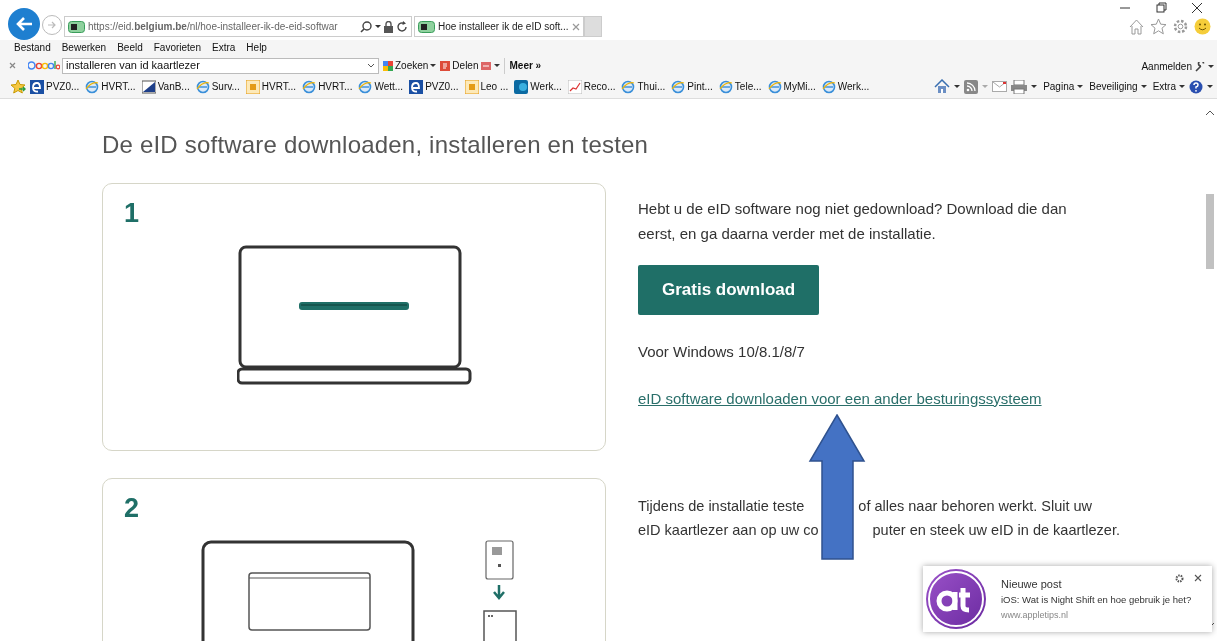 This screenshot has height=641, width=1217. What do you see at coordinates (1161, 8) in the screenshot?
I see `restore-icon` at bounding box center [1161, 8].